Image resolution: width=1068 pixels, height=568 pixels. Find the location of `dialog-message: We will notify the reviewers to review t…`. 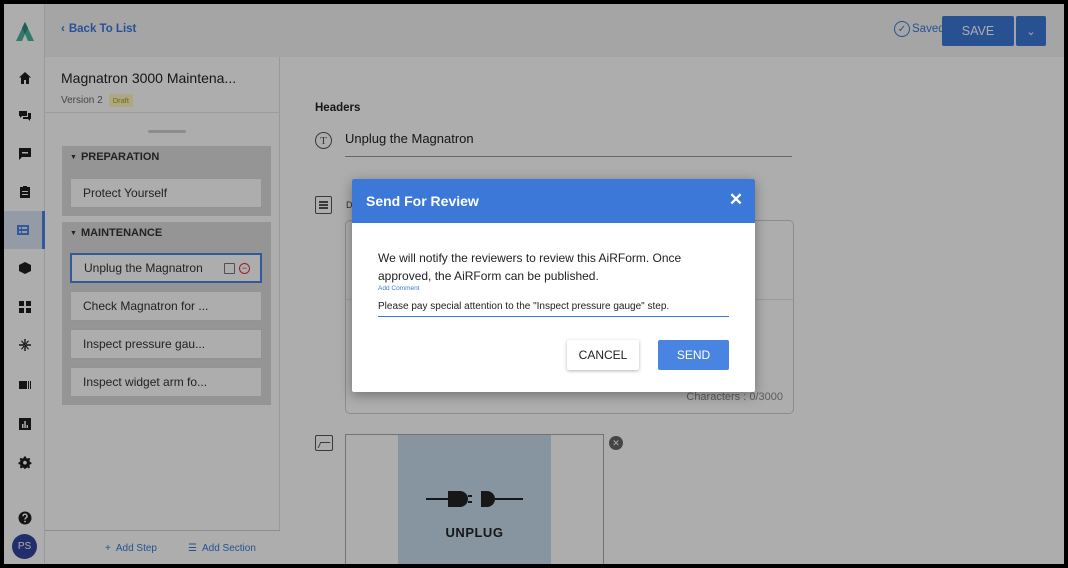

dialog-message: We will notify the reviewers to review t… is located at coordinates (530, 267).